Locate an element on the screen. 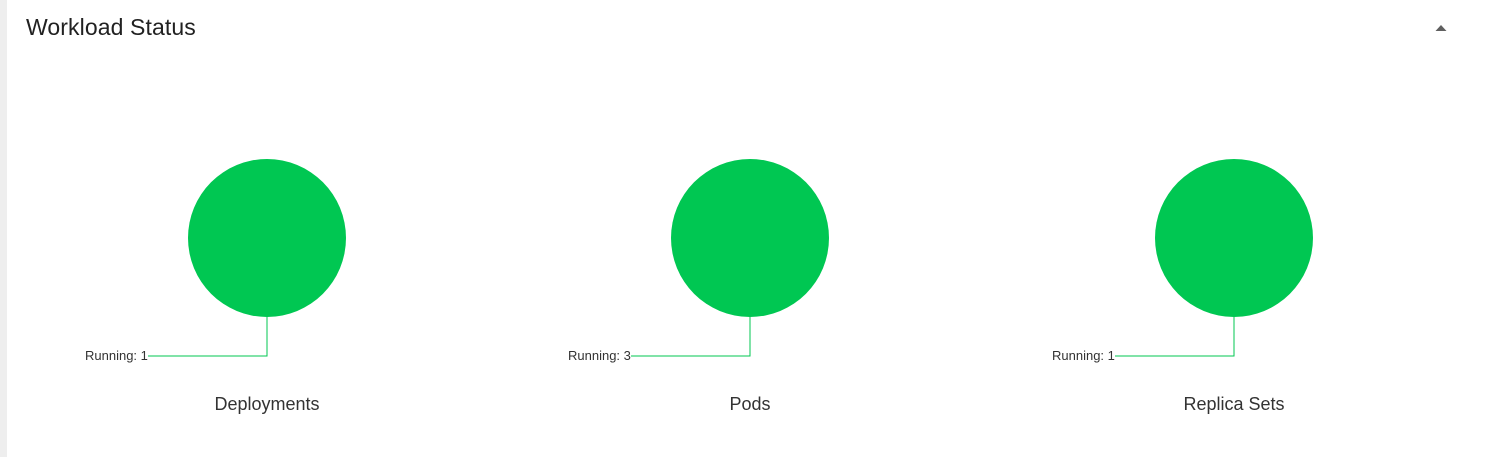  pie-slice-running-replica-sets is located at coordinates (1234, 238).